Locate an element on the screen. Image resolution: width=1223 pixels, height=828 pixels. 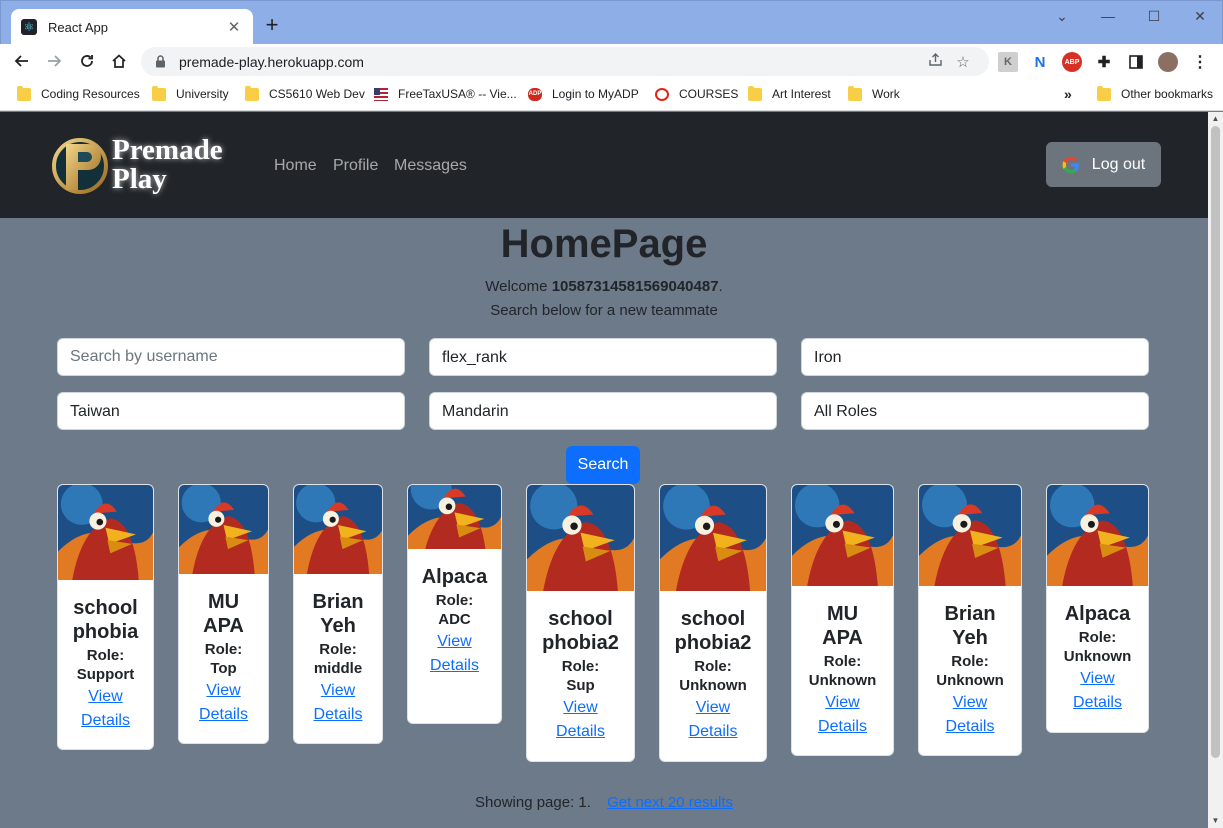
search-button: Search is located at coordinates (603, 465).